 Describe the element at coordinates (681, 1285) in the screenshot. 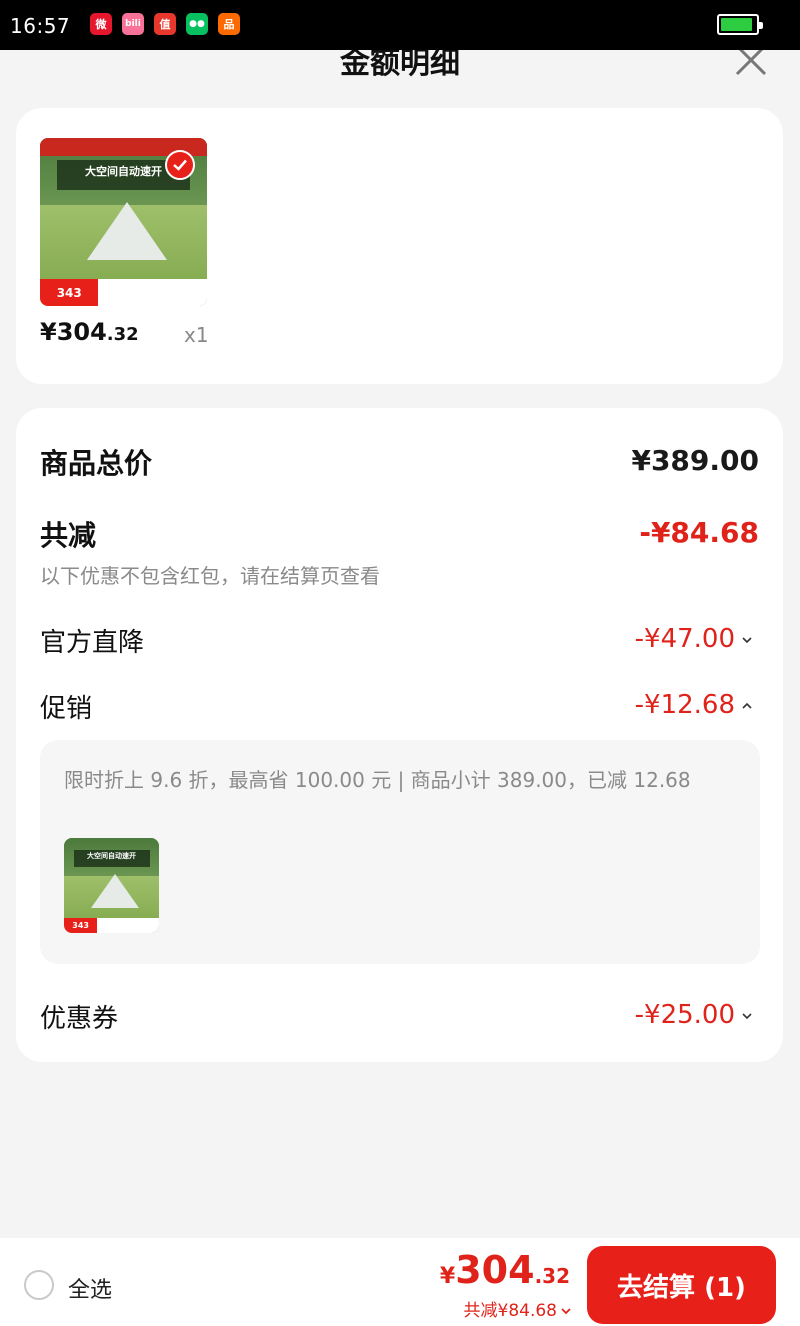

I see `checkout-button: 去结算 (1)` at that location.